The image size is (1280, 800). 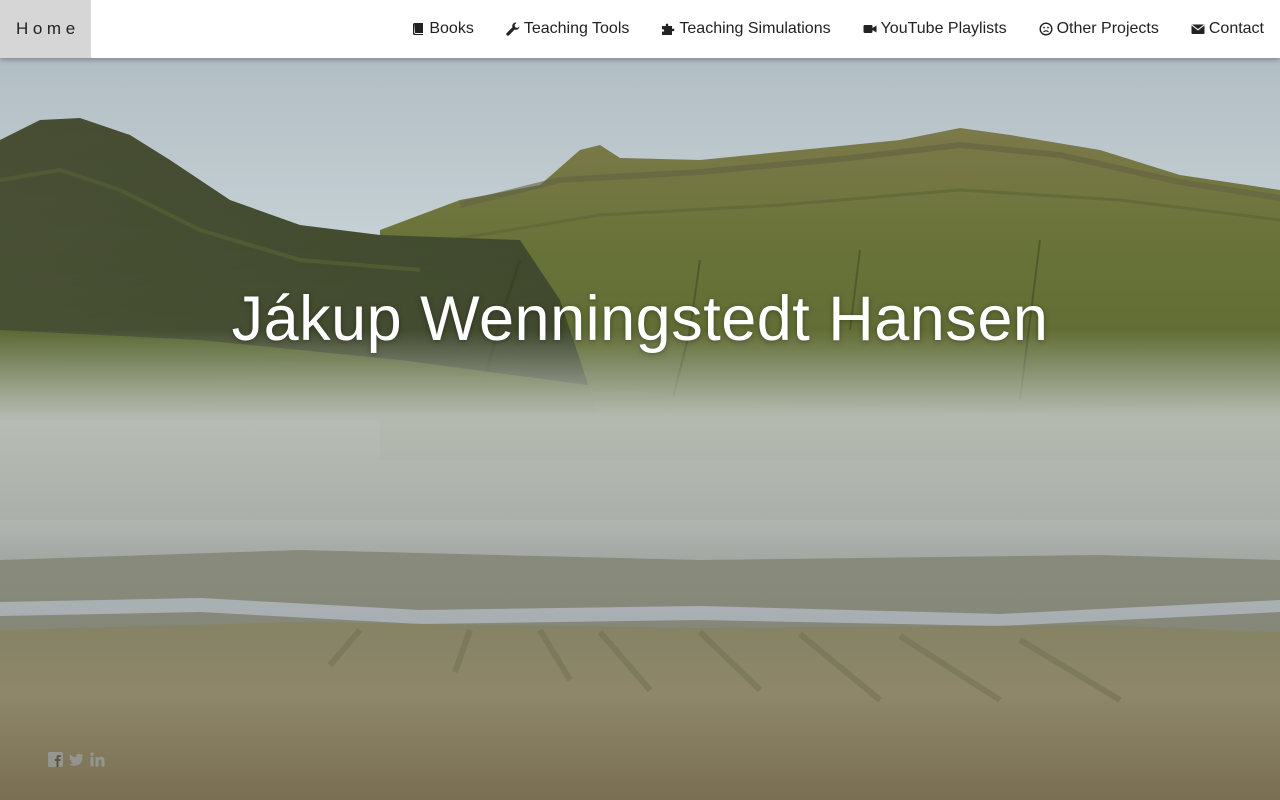 What do you see at coordinates (1107, 28) in the screenshot?
I see `nav-item-label: Other Projects` at bounding box center [1107, 28].